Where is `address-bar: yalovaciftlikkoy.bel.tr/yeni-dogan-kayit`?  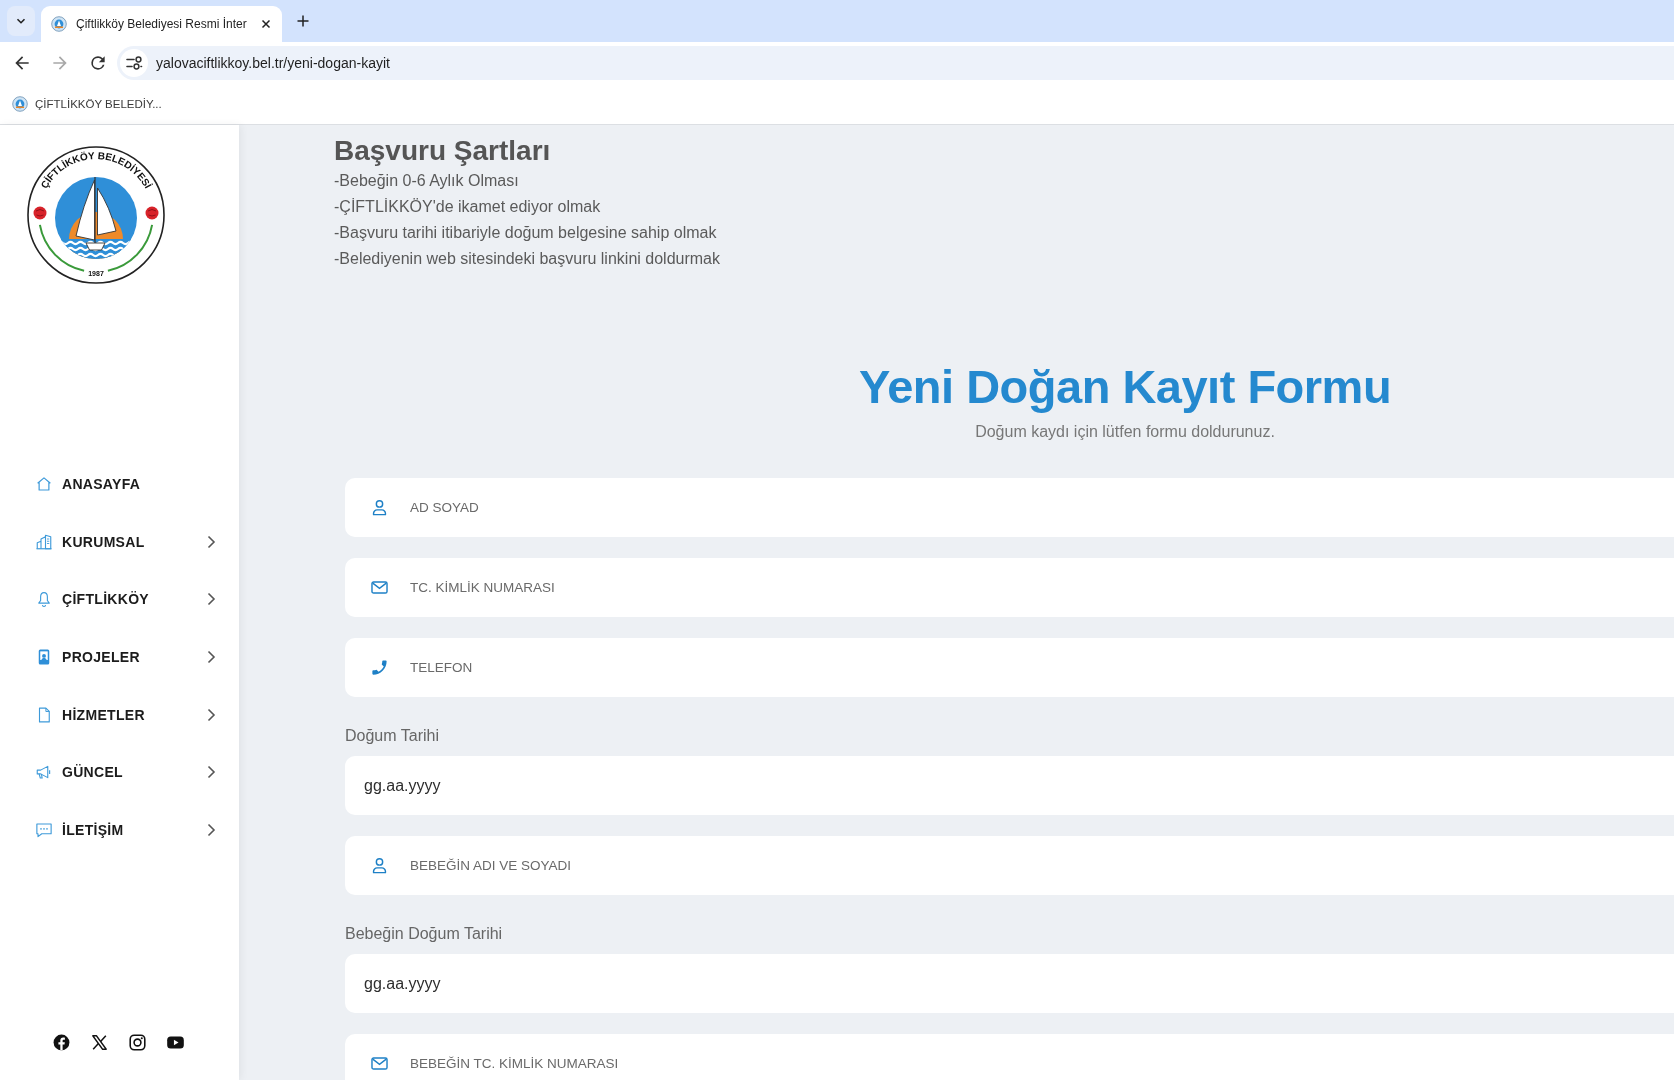
address-bar: yalovaciftlikkoy.bel.tr/yeni-dogan-kayit is located at coordinates (895, 63).